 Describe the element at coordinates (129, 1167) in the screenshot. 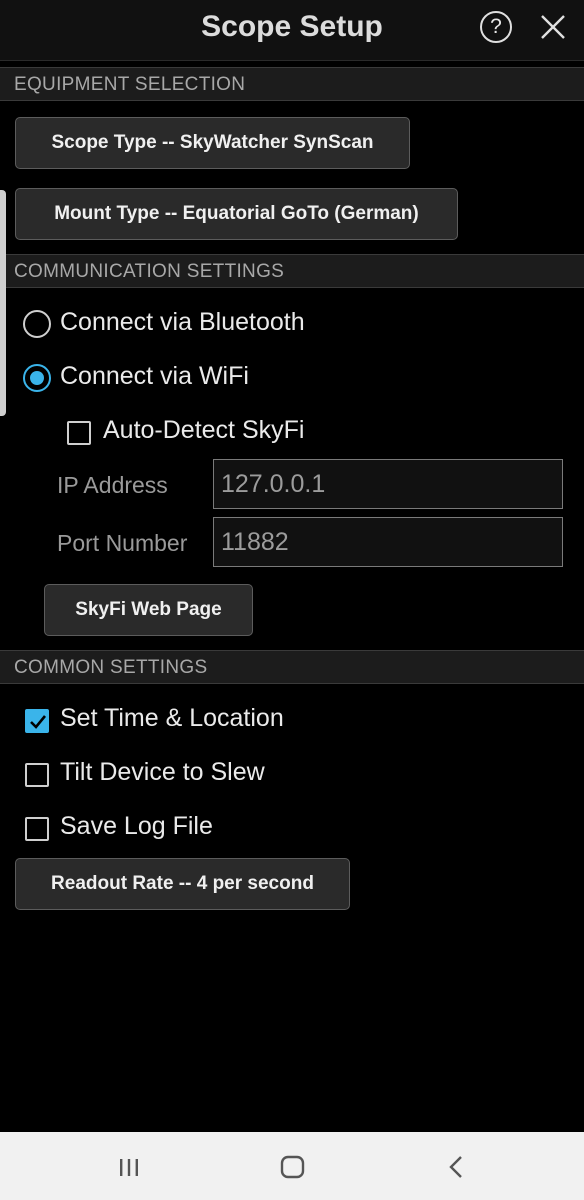

I see `recent-apps-icon` at that location.